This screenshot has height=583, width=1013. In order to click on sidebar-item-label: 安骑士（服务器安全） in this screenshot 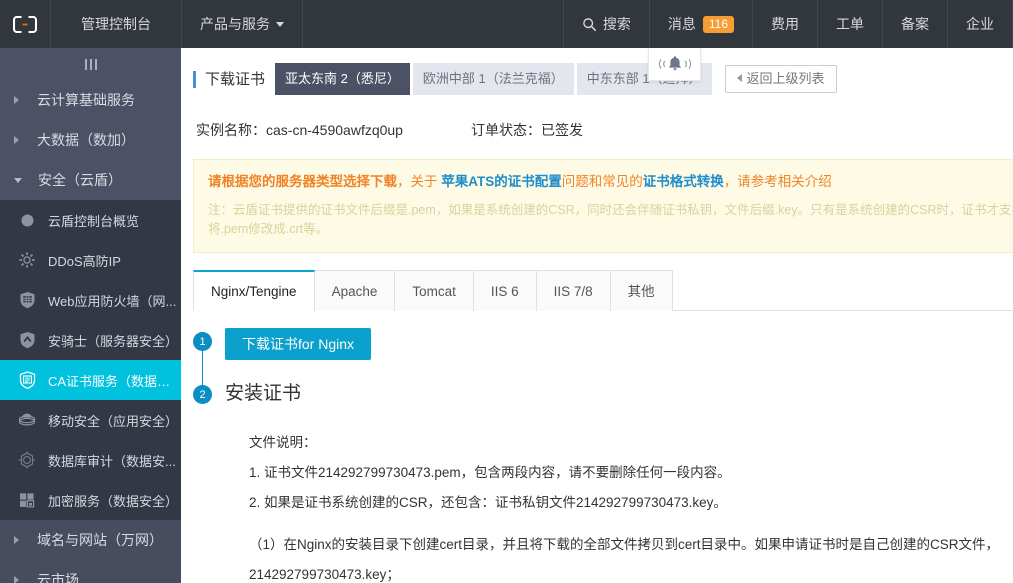, I will do `click(113, 341)`.